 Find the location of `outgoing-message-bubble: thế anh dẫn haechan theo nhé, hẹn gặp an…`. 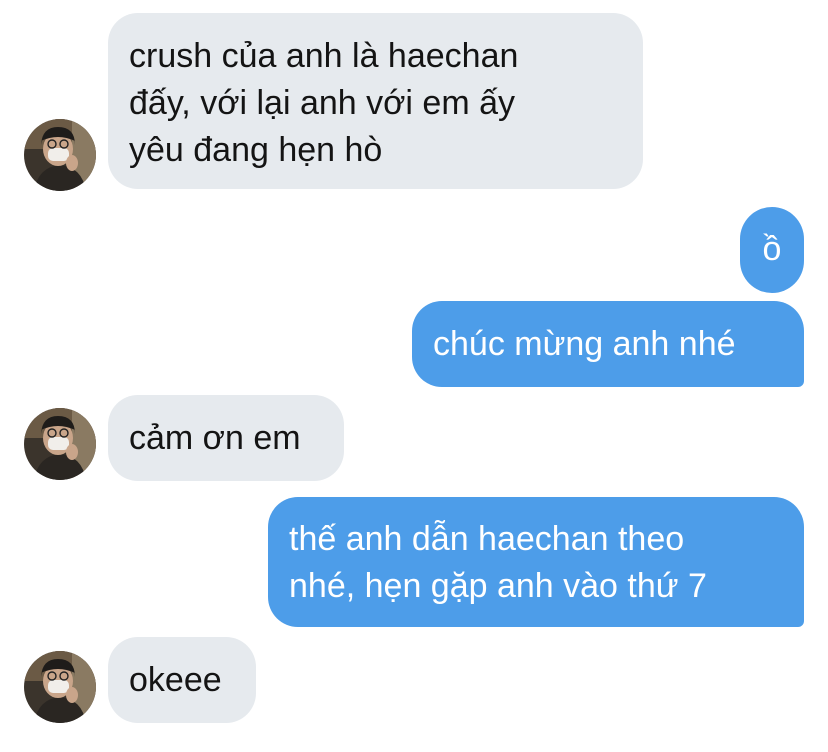

outgoing-message-bubble: thế anh dẫn haechan theo nhé, hẹn gặp an… is located at coordinates (536, 562).